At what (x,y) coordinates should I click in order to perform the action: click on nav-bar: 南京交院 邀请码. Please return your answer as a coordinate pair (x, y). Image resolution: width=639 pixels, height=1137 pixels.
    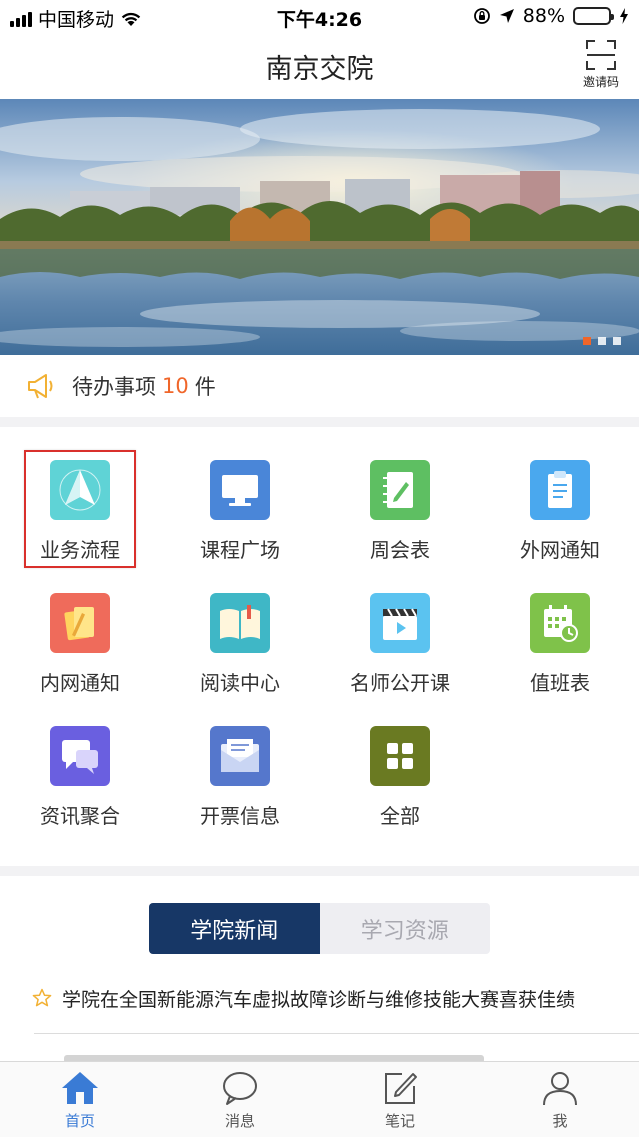
    Looking at the image, I should click on (319, 66).